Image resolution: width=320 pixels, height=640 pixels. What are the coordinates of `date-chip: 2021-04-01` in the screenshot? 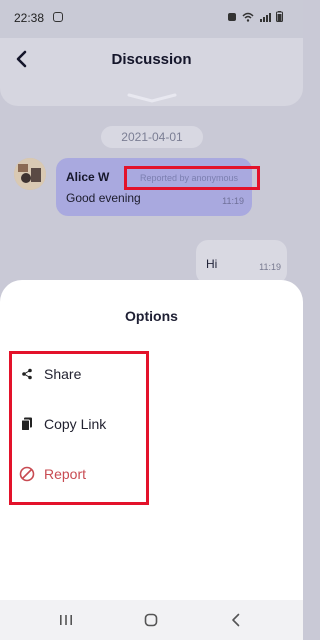 It's located at (152, 137).